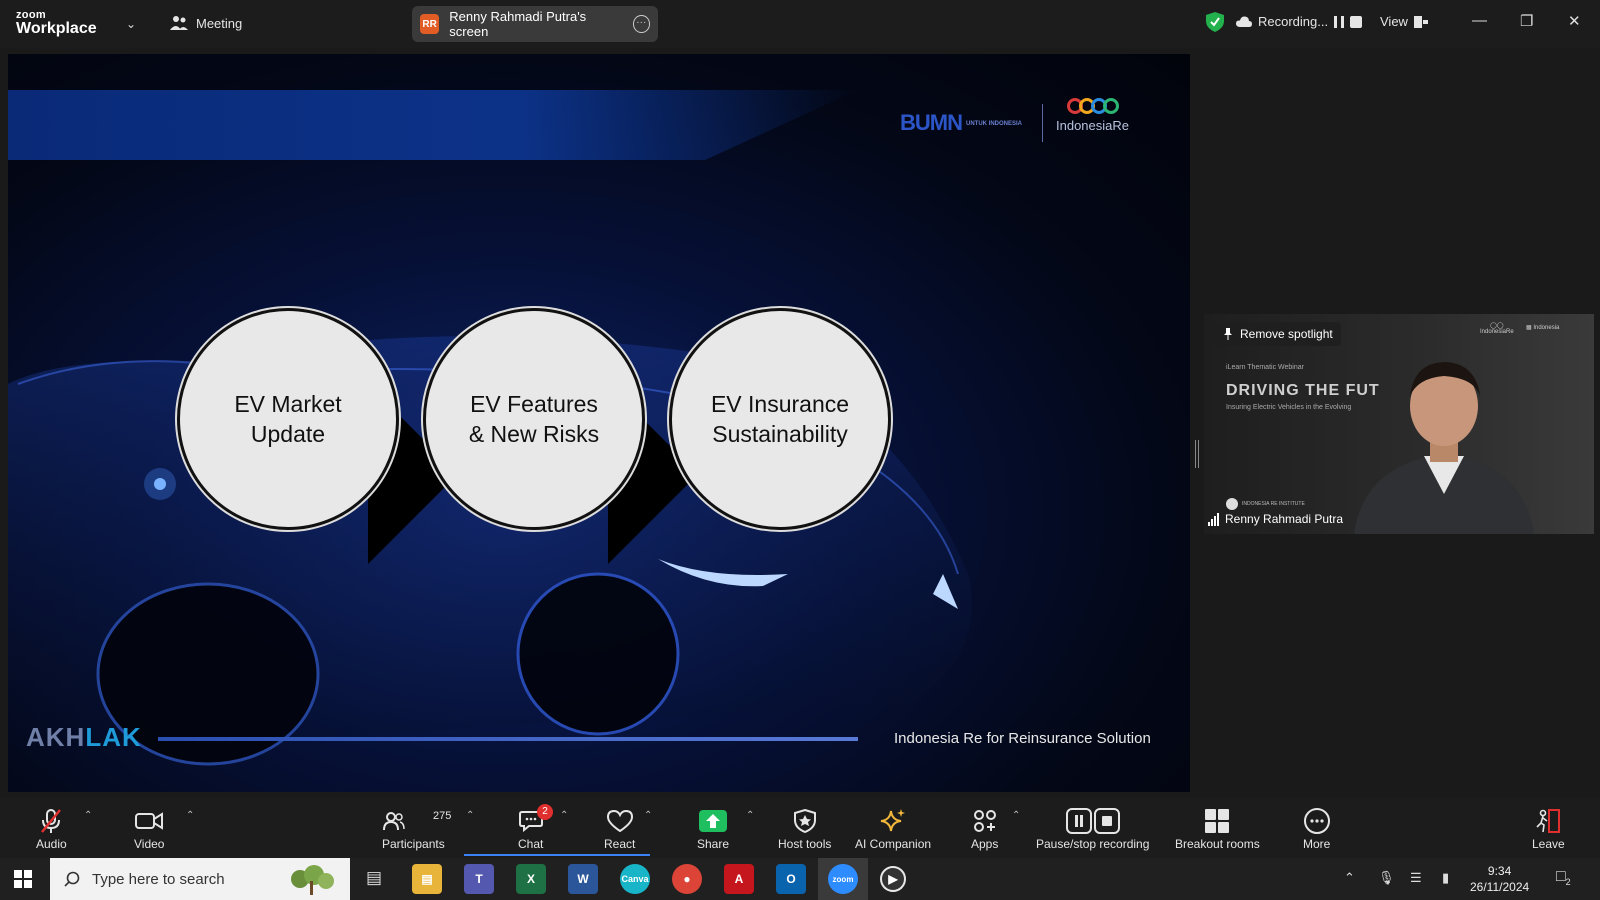 The image size is (1600, 900). Describe the element at coordinates (1574, 21) in the screenshot. I see `close-icon: ✕` at that location.